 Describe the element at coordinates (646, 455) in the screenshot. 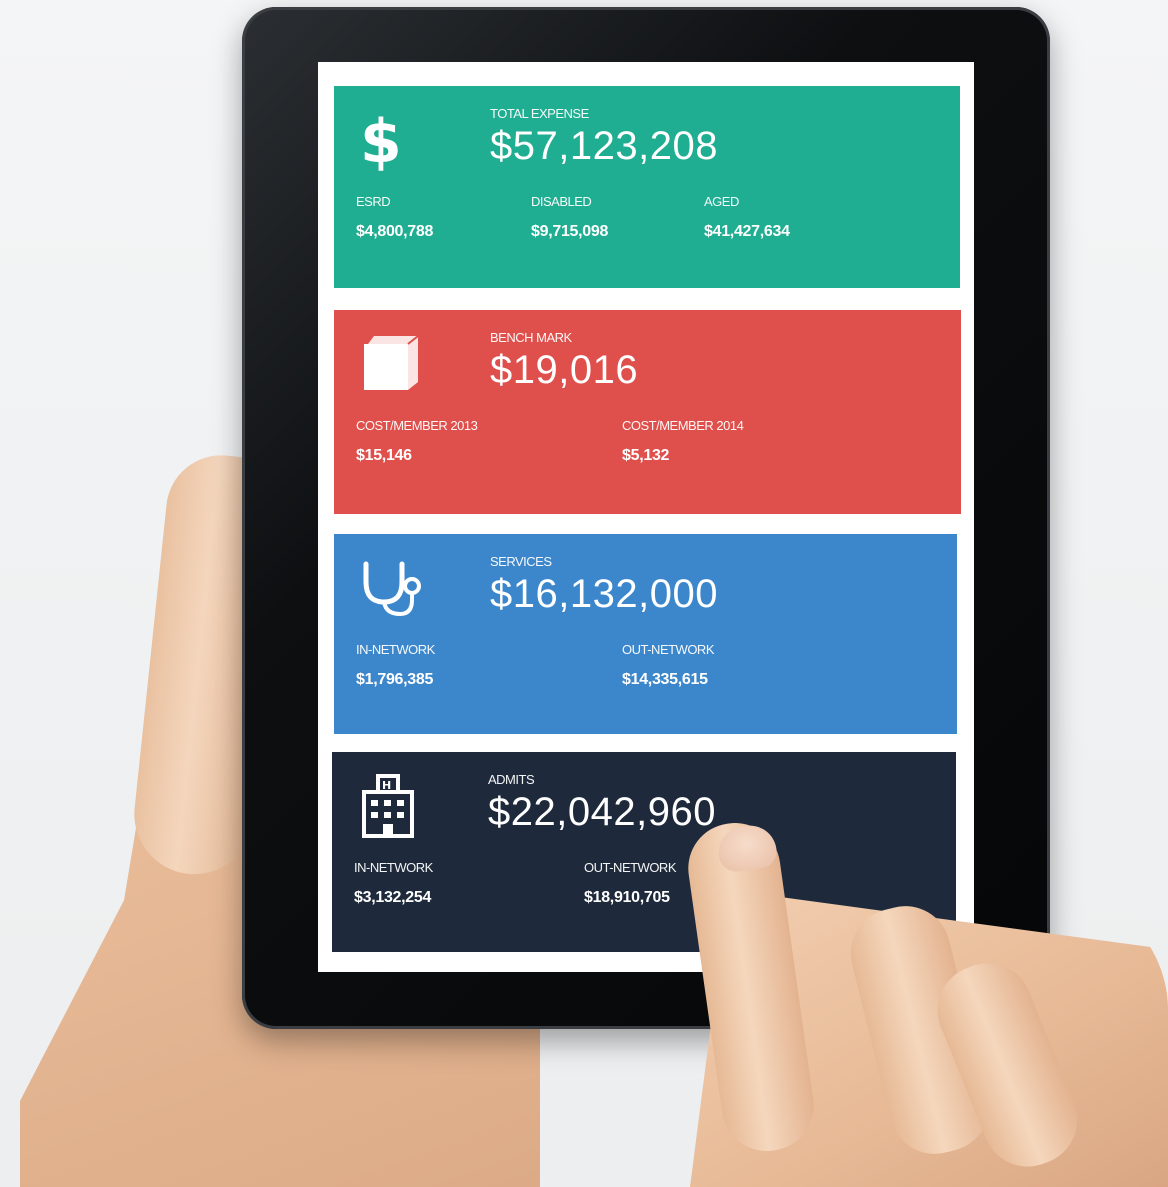

I see `stat-value: $5,132` at that location.